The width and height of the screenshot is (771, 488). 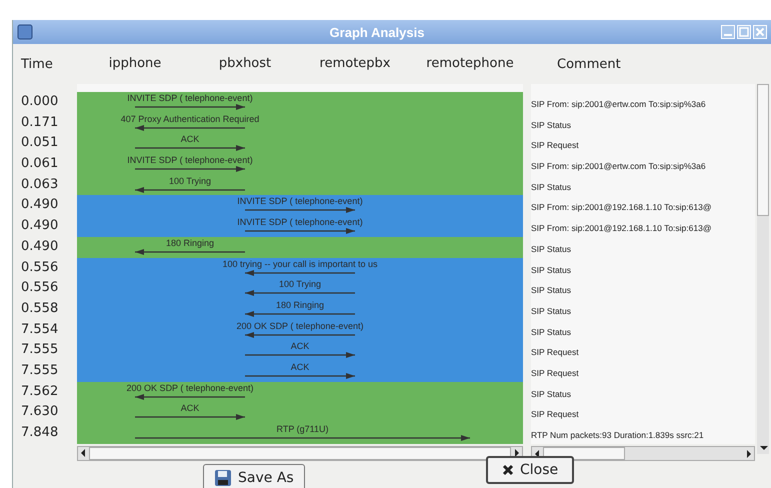 What do you see at coordinates (302, 429) in the screenshot?
I see `message-label: RTP (g711U)` at bounding box center [302, 429].